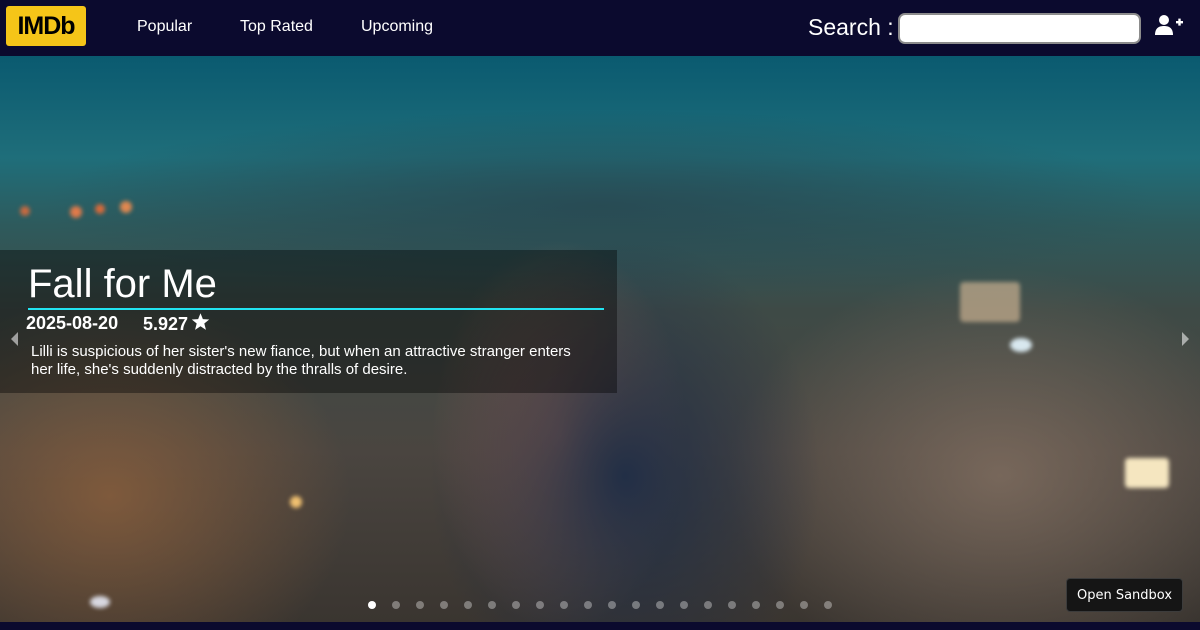  I want to click on release-date: 2025-08-20, so click(72, 323).